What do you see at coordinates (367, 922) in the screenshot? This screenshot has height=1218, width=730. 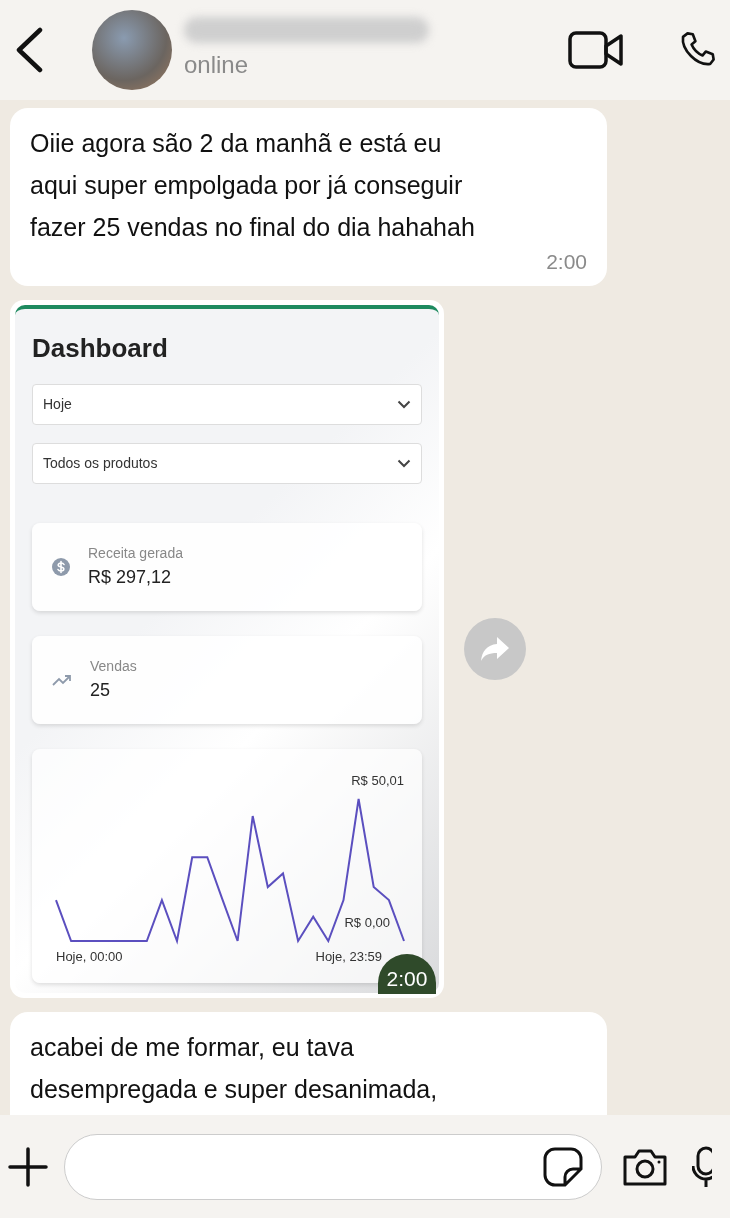 I see `min-value-label: R$ 0,00` at bounding box center [367, 922].